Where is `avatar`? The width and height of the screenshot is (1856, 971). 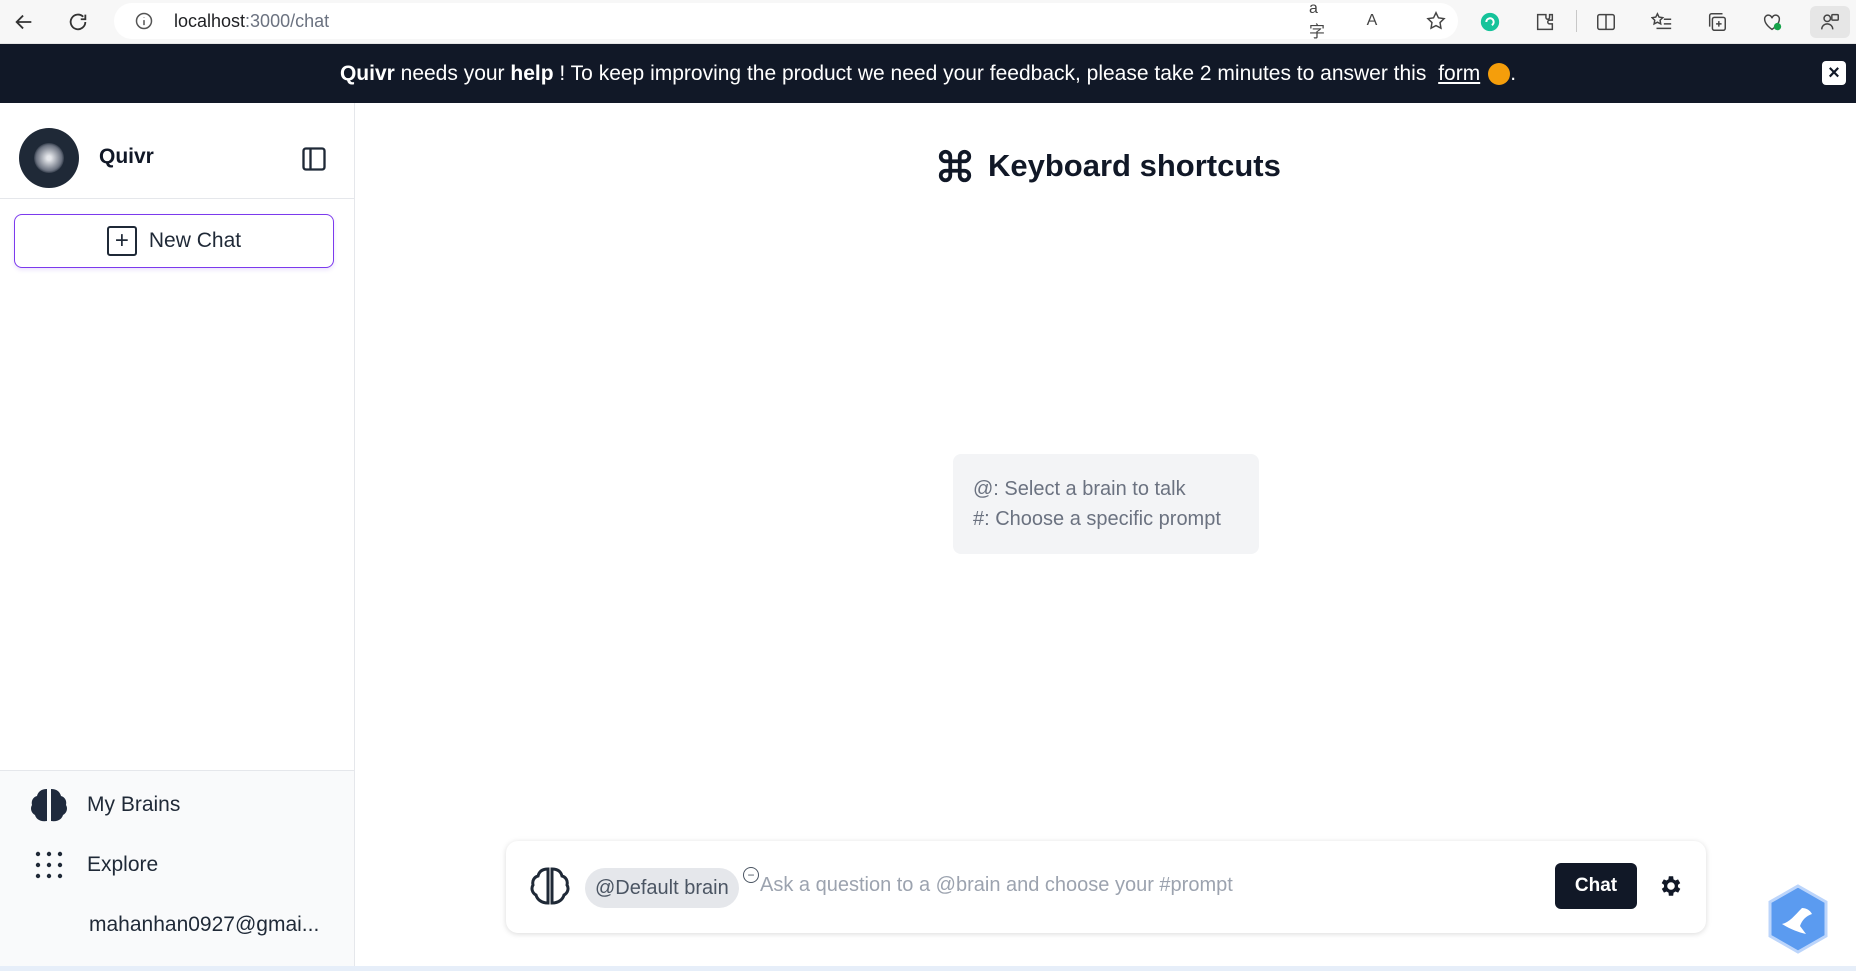 avatar is located at coordinates (49, 158).